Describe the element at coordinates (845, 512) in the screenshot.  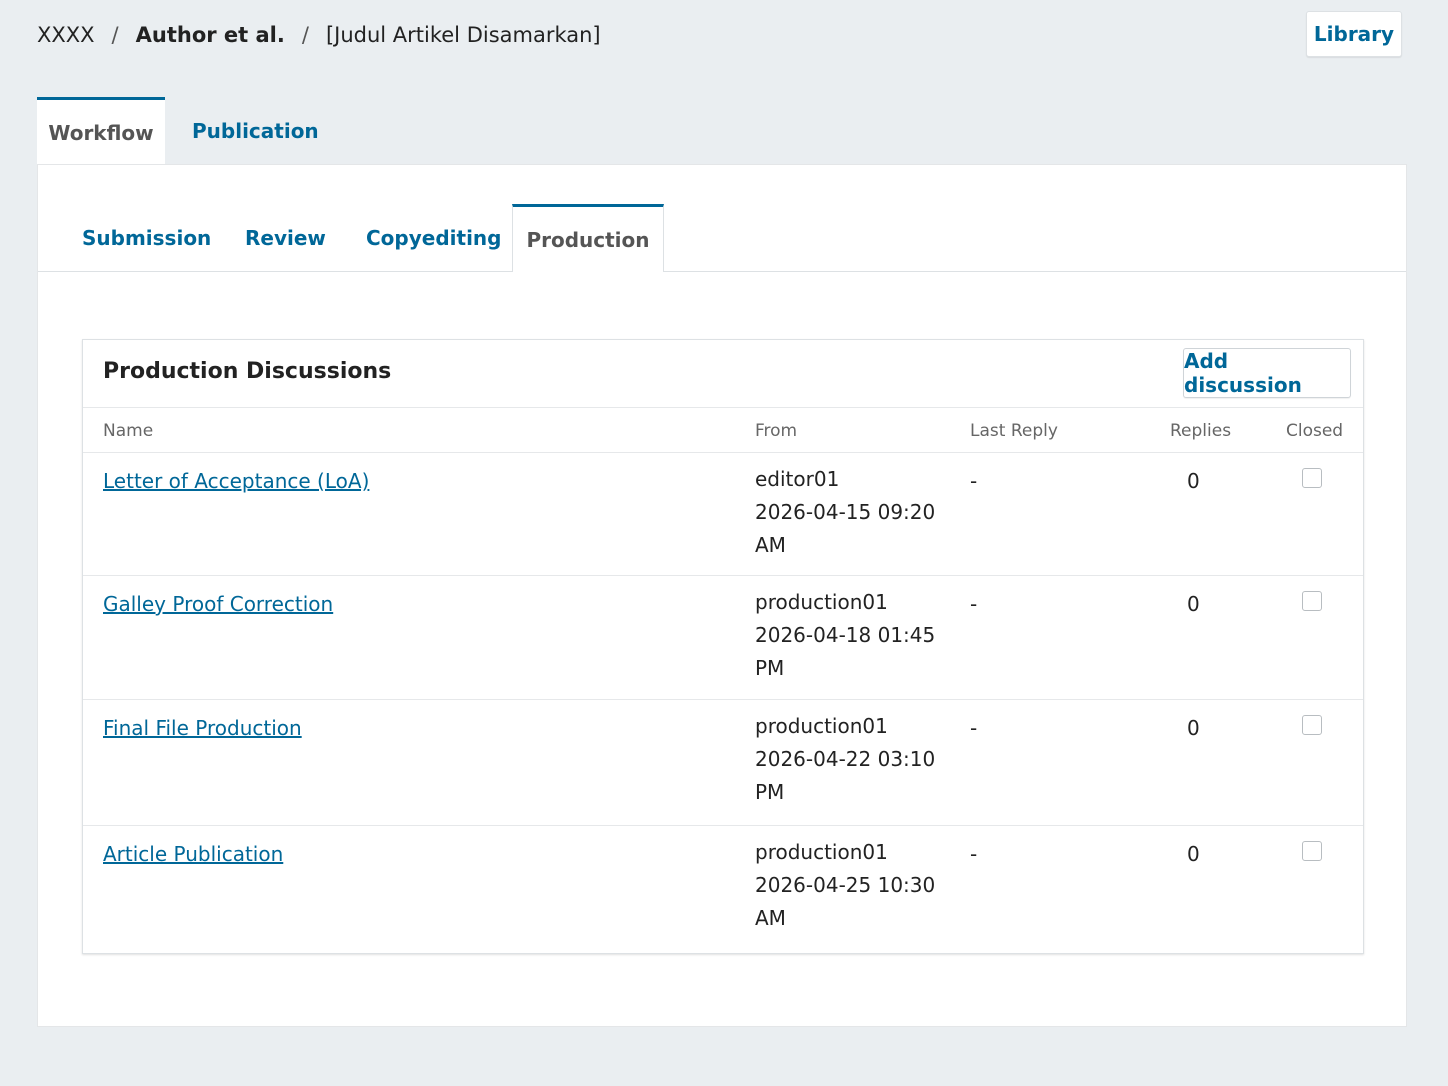
I see `from-date: 2026-04-15 09:20` at that location.